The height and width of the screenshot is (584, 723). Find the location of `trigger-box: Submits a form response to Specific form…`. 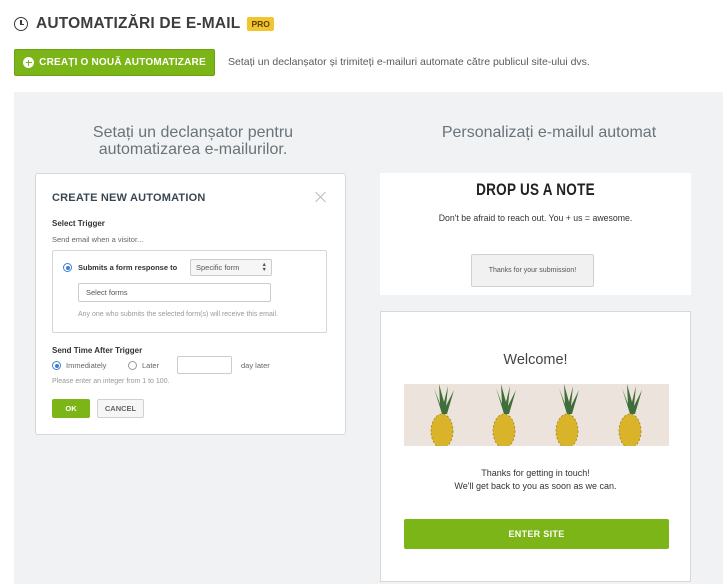

trigger-box: Submits a form response to Specific form… is located at coordinates (189, 291).